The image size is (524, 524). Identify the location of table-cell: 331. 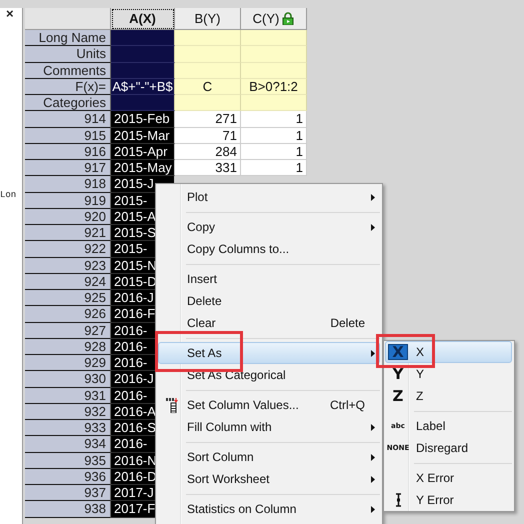
(208, 168).